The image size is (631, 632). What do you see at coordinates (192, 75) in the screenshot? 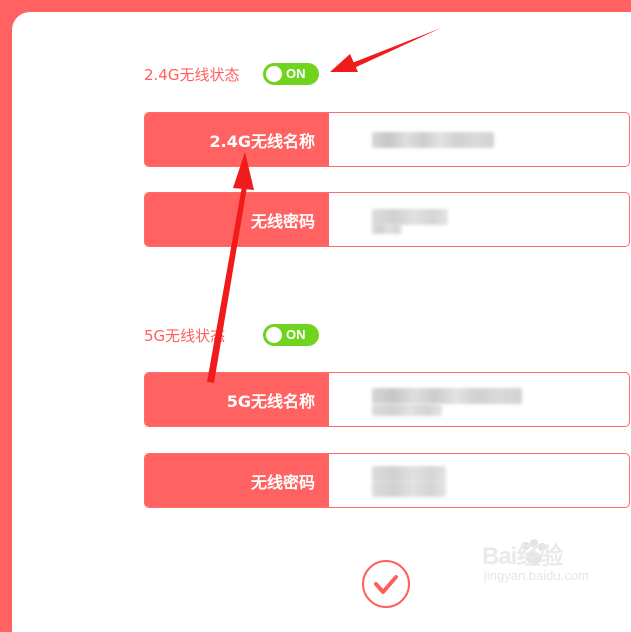
I see `status-label-24g: 2.4G无线状态` at bounding box center [192, 75].